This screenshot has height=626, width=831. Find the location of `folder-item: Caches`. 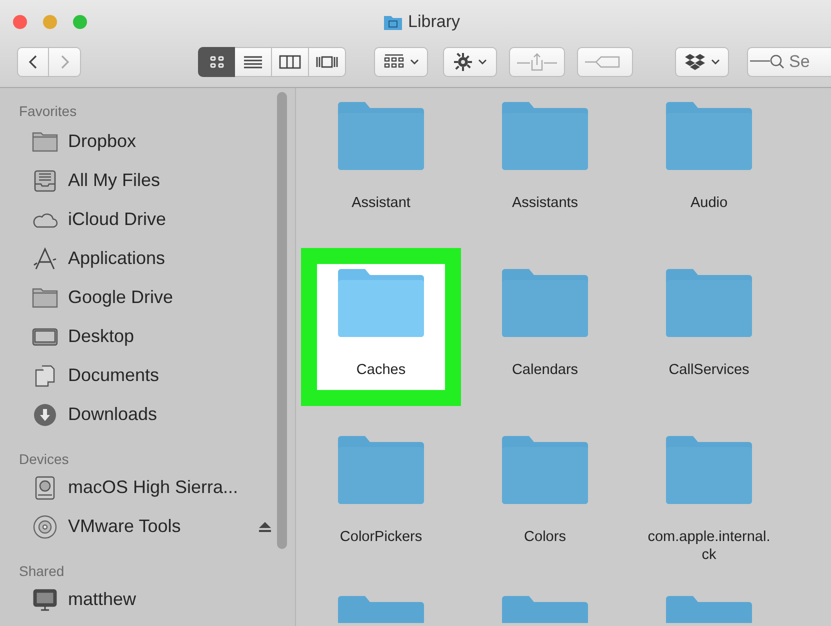

folder-item: Caches is located at coordinates (381, 327).